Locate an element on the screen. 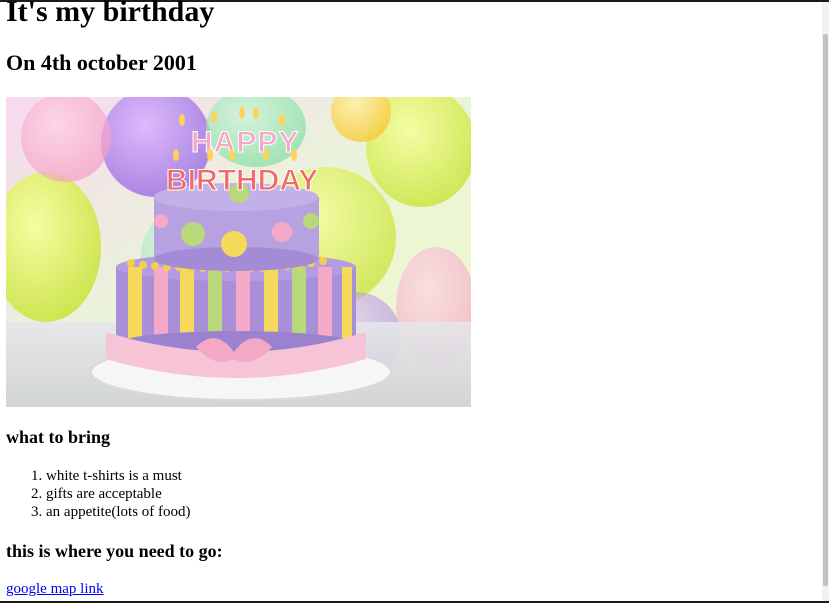  list-item: an appetite(lots of food) is located at coordinates (118, 512).